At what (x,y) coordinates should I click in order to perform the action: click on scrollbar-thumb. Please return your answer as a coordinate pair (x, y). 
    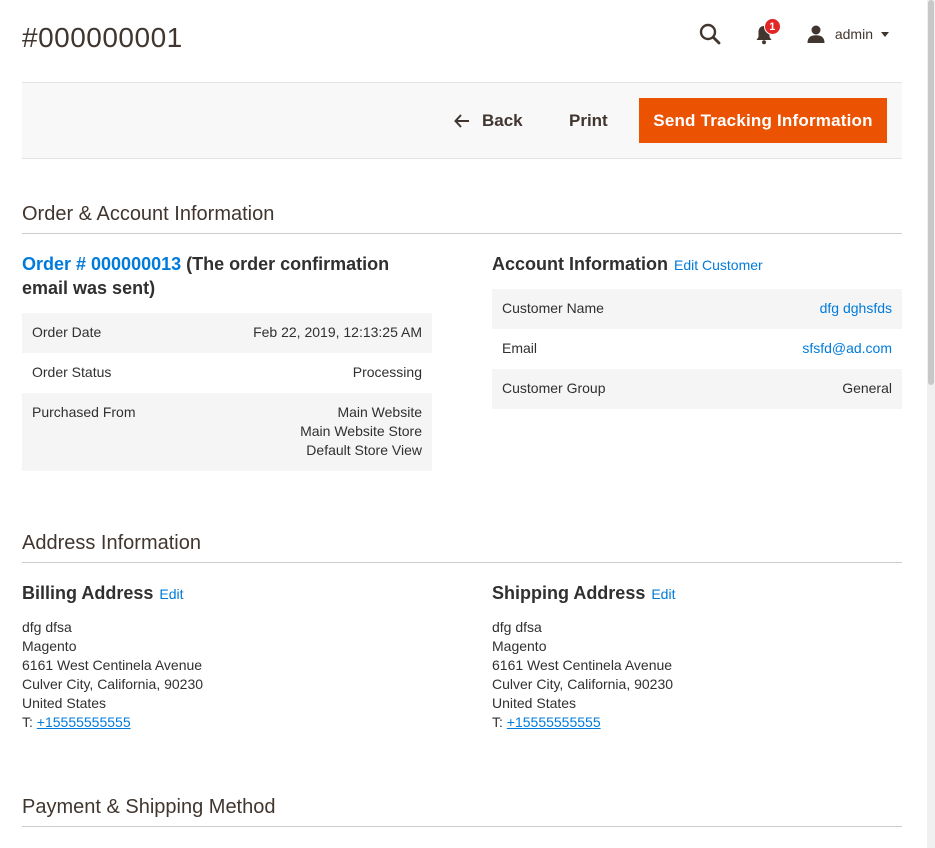
    Looking at the image, I should click on (931, 192).